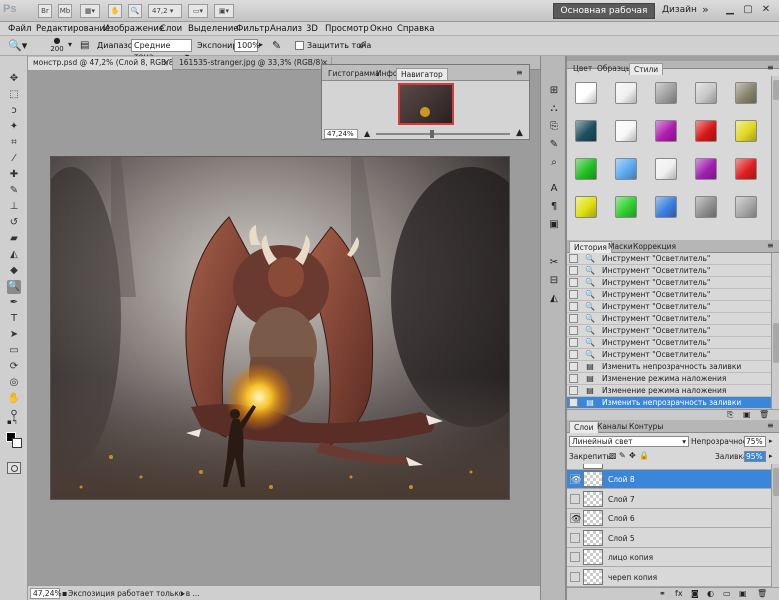 The width and height of the screenshot is (779, 600). I want to click on menu-help: Справка, so click(415, 29).